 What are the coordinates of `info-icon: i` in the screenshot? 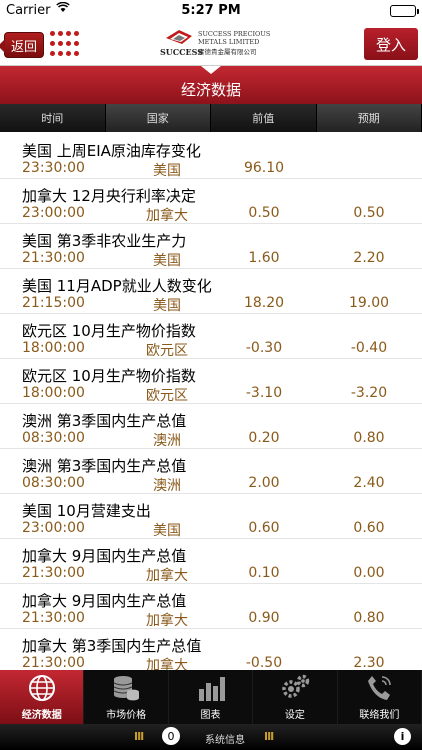 It's located at (402, 736).